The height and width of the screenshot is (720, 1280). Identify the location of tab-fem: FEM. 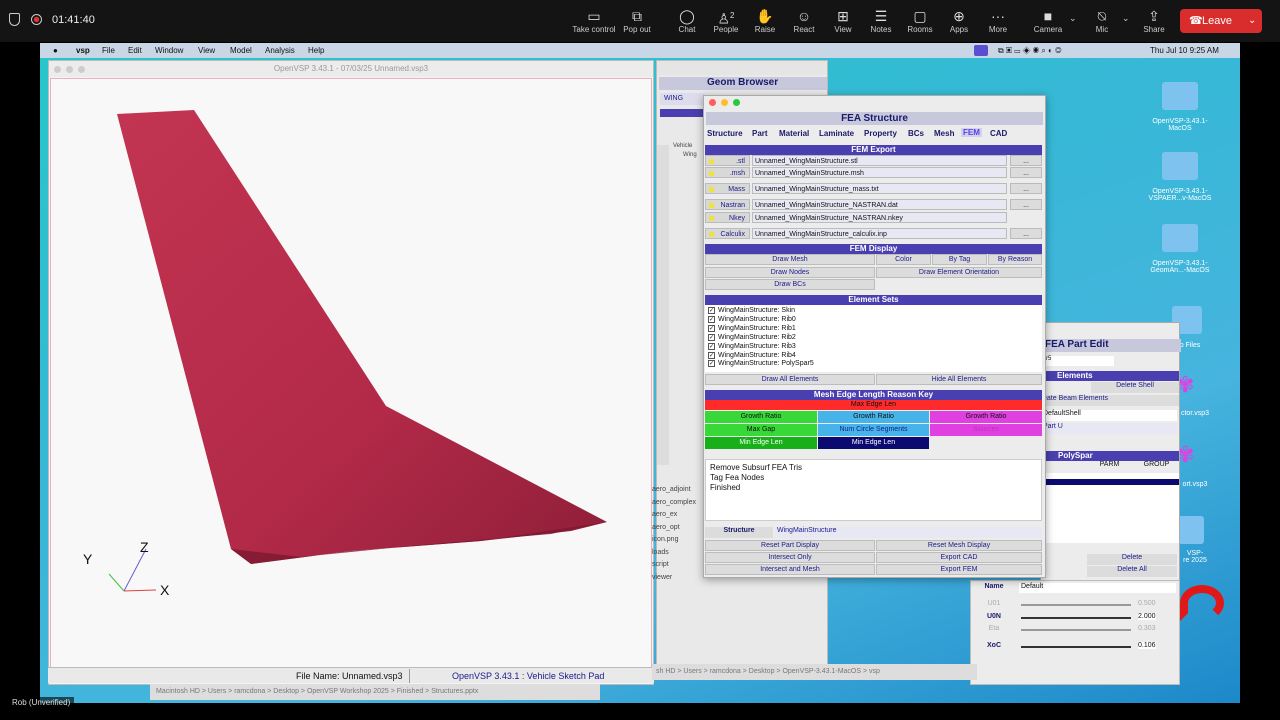
(971, 132).